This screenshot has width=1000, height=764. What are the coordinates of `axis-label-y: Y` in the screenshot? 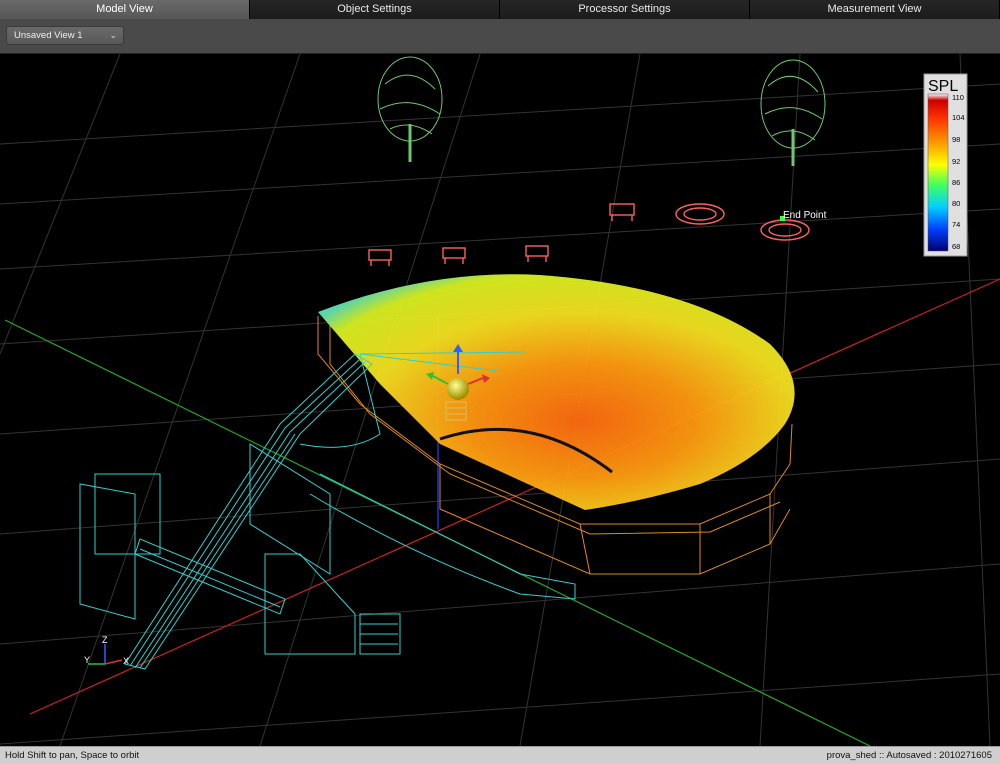 It's located at (87, 660).